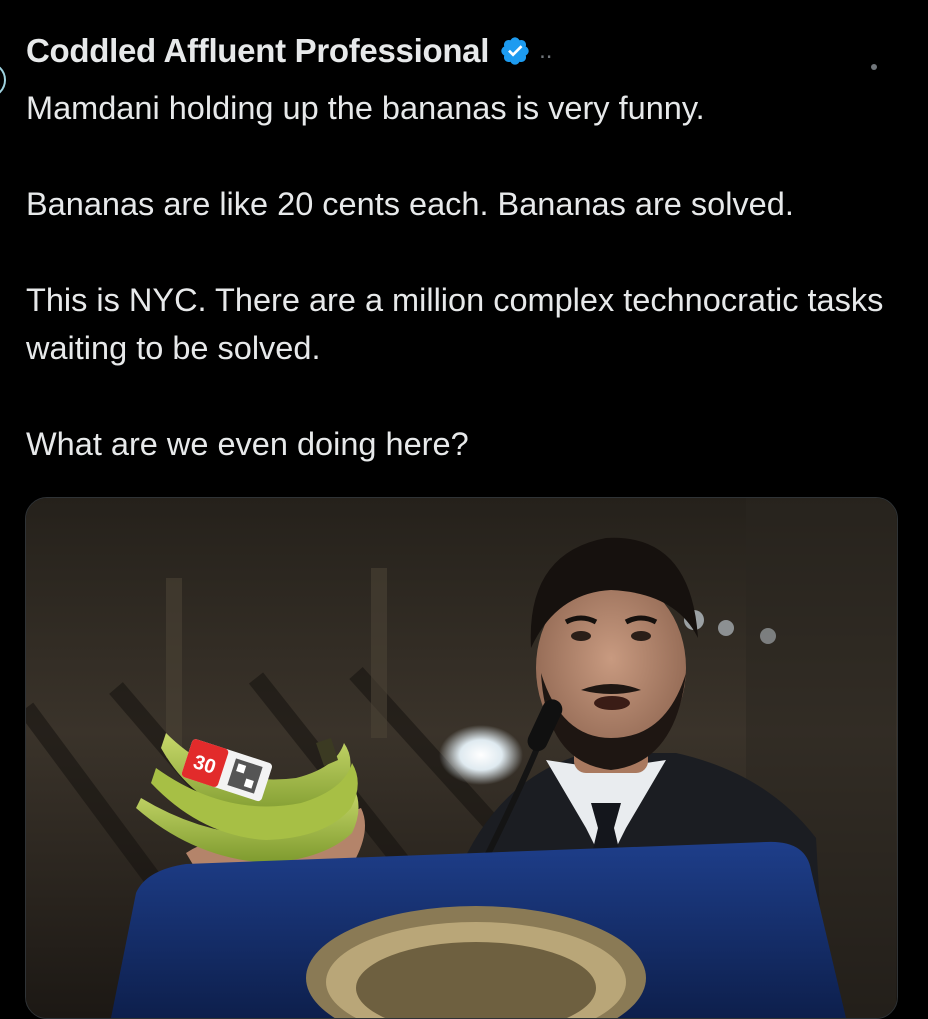 The image size is (928, 1019). I want to click on more-options-icon, so click(874, 67).